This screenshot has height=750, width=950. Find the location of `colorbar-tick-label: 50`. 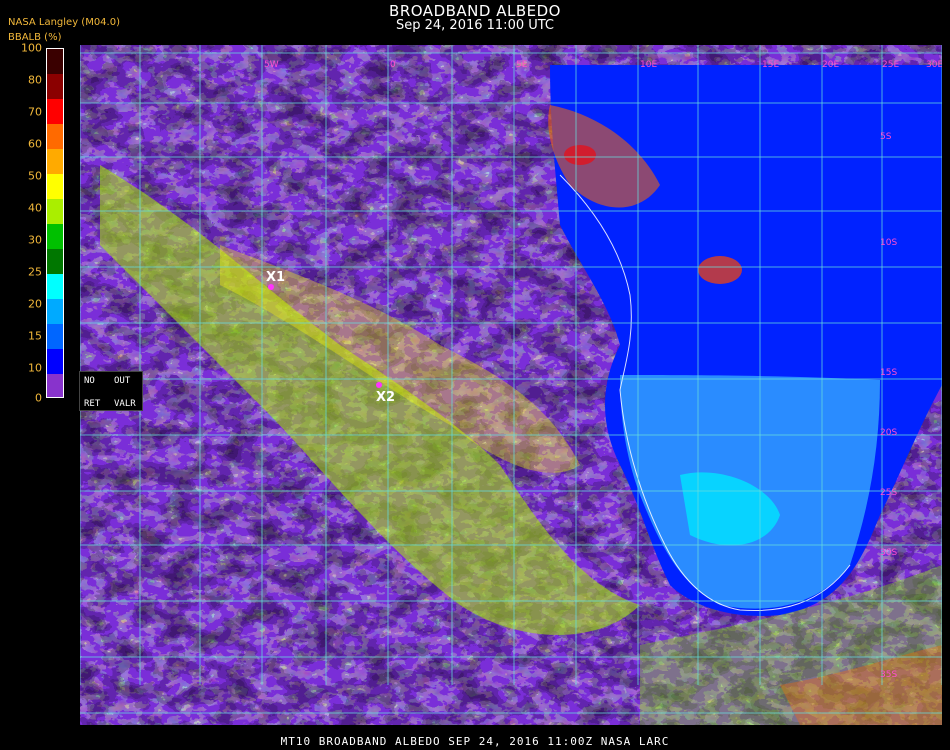

colorbar-tick-label: 50 is located at coordinates (35, 176).